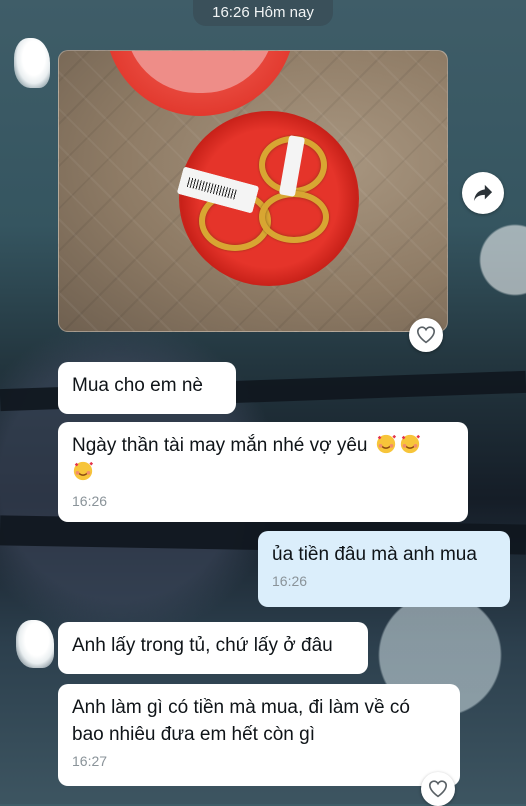 The width and height of the screenshot is (526, 806). What do you see at coordinates (384, 569) in the screenshot?
I see `outgoing-message: ủa tiền đâu mà anh mua 16:26` at bounding box center [384, 569].